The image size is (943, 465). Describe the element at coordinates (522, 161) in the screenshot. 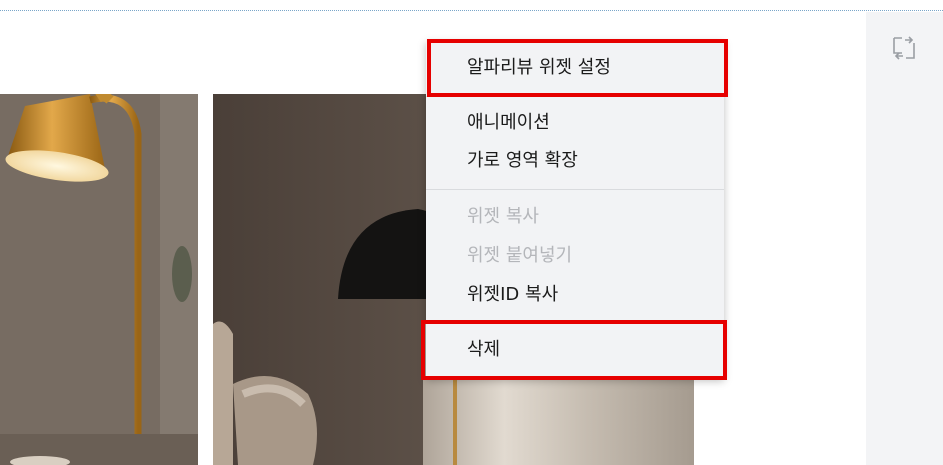

I see `menu-item-expand-horizontal: 가로 영역 확장` at that location.